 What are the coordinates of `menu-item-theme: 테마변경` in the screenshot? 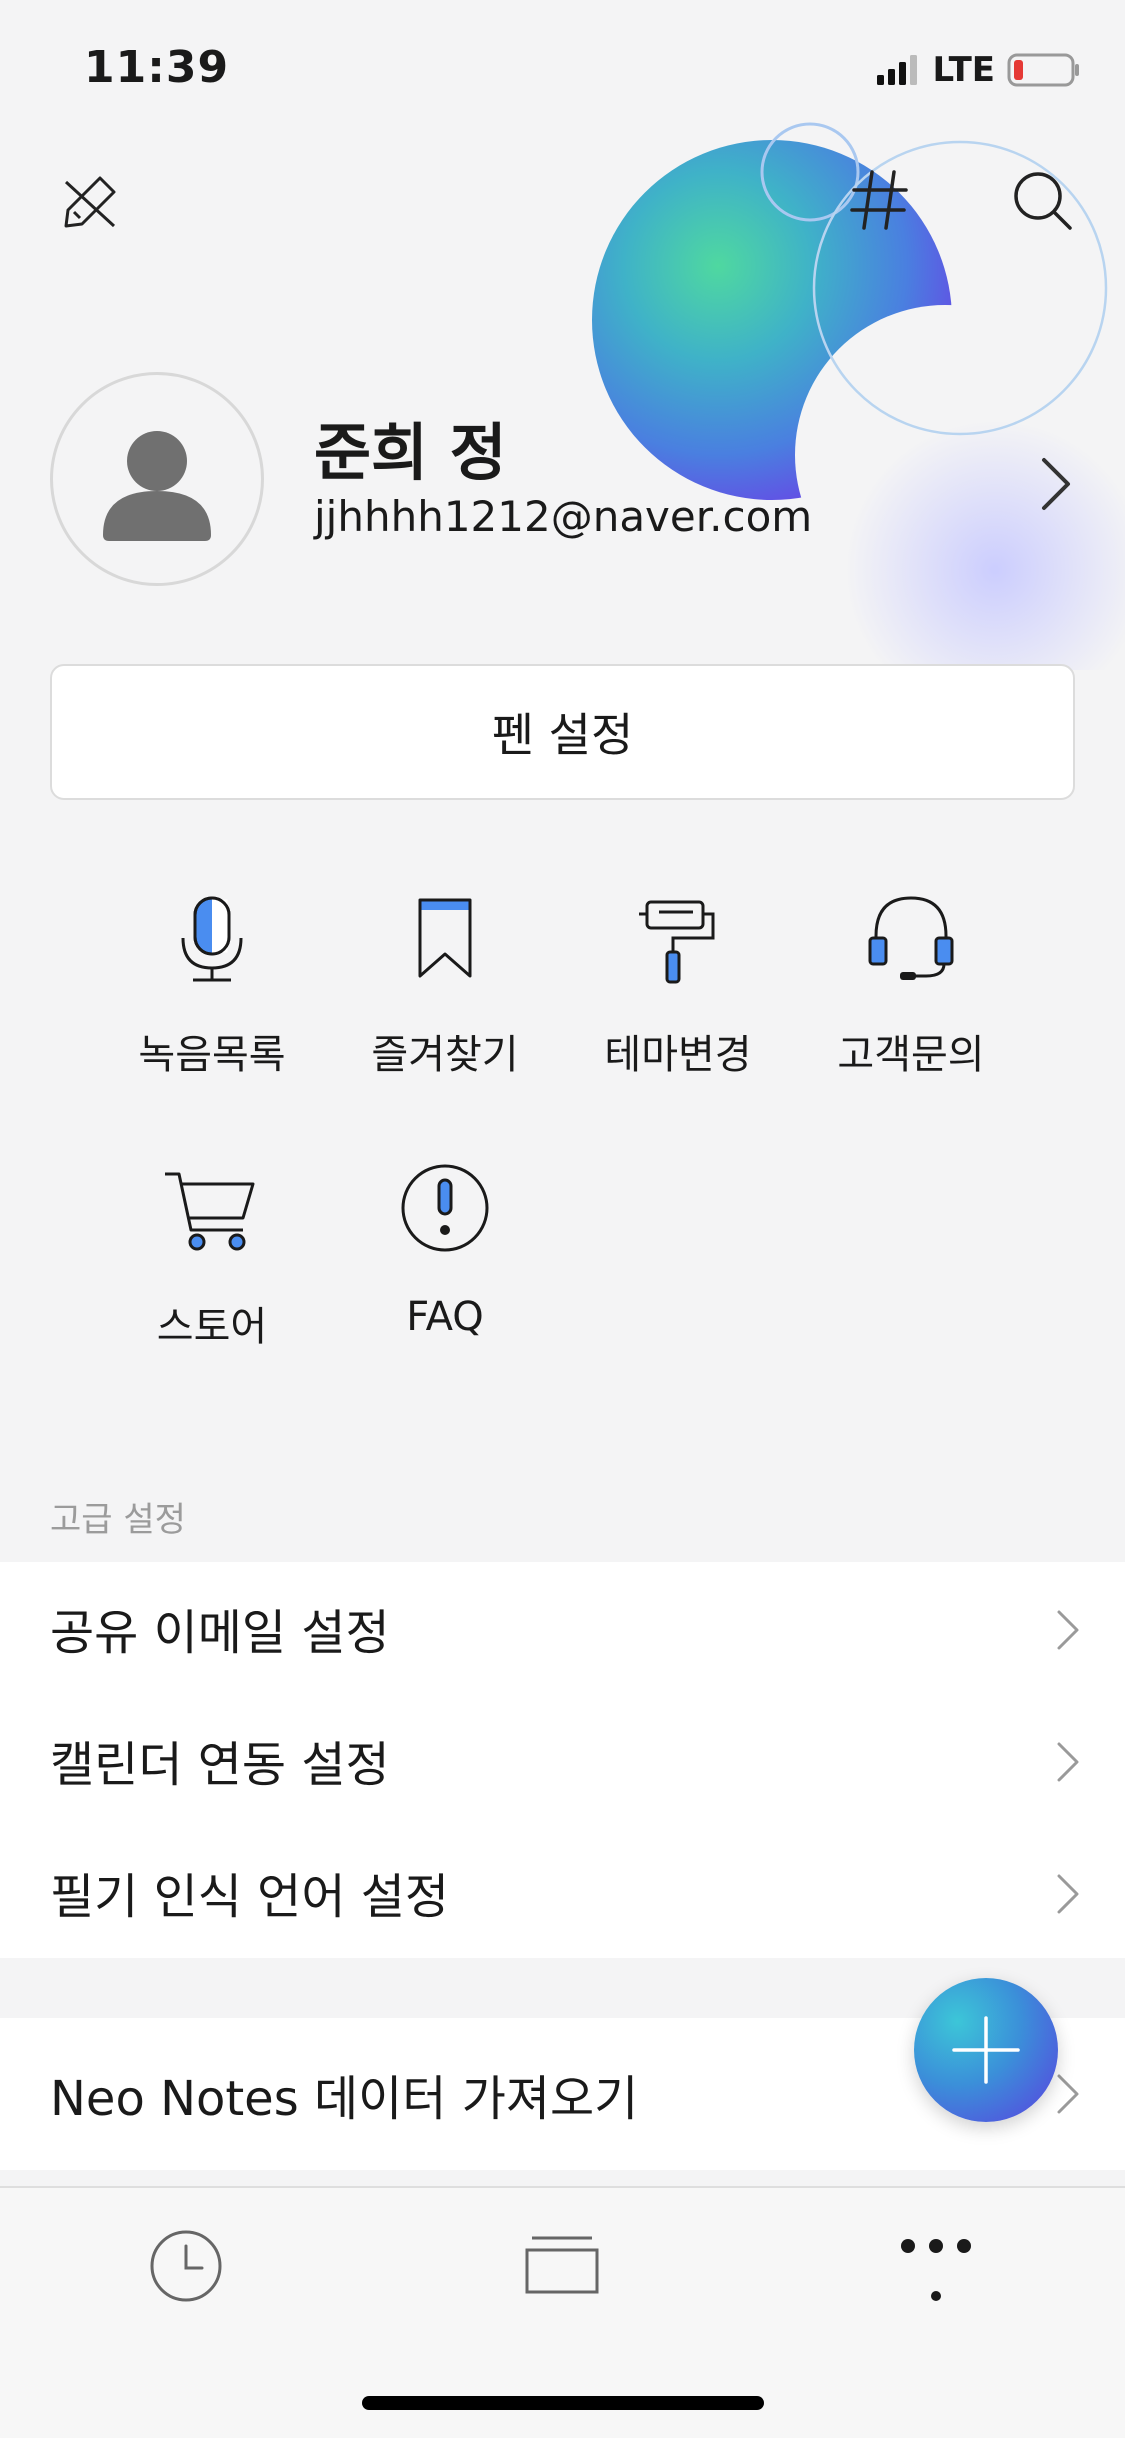 It's located at (678, 980).